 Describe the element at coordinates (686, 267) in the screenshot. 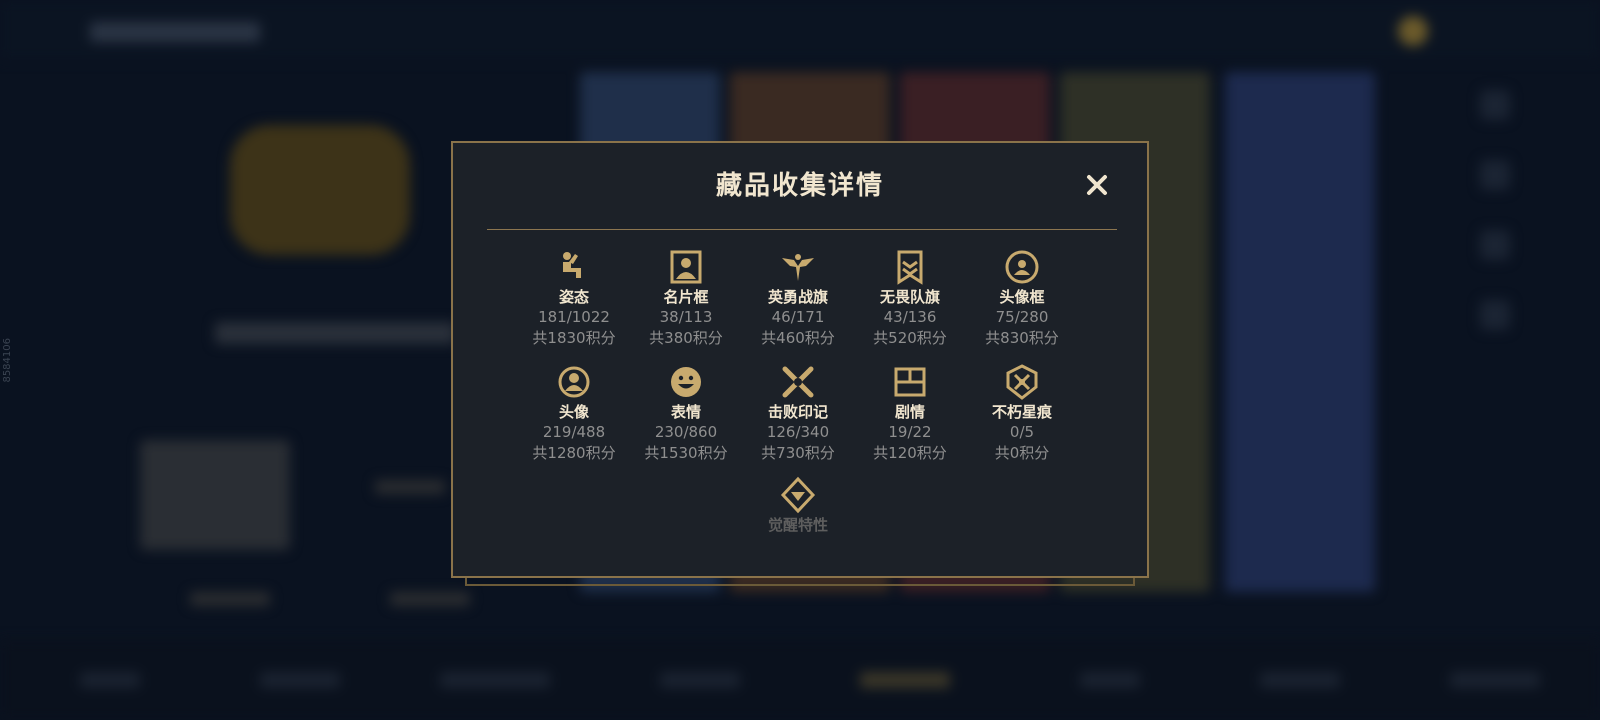

I see `card-frame-icon` at that location.